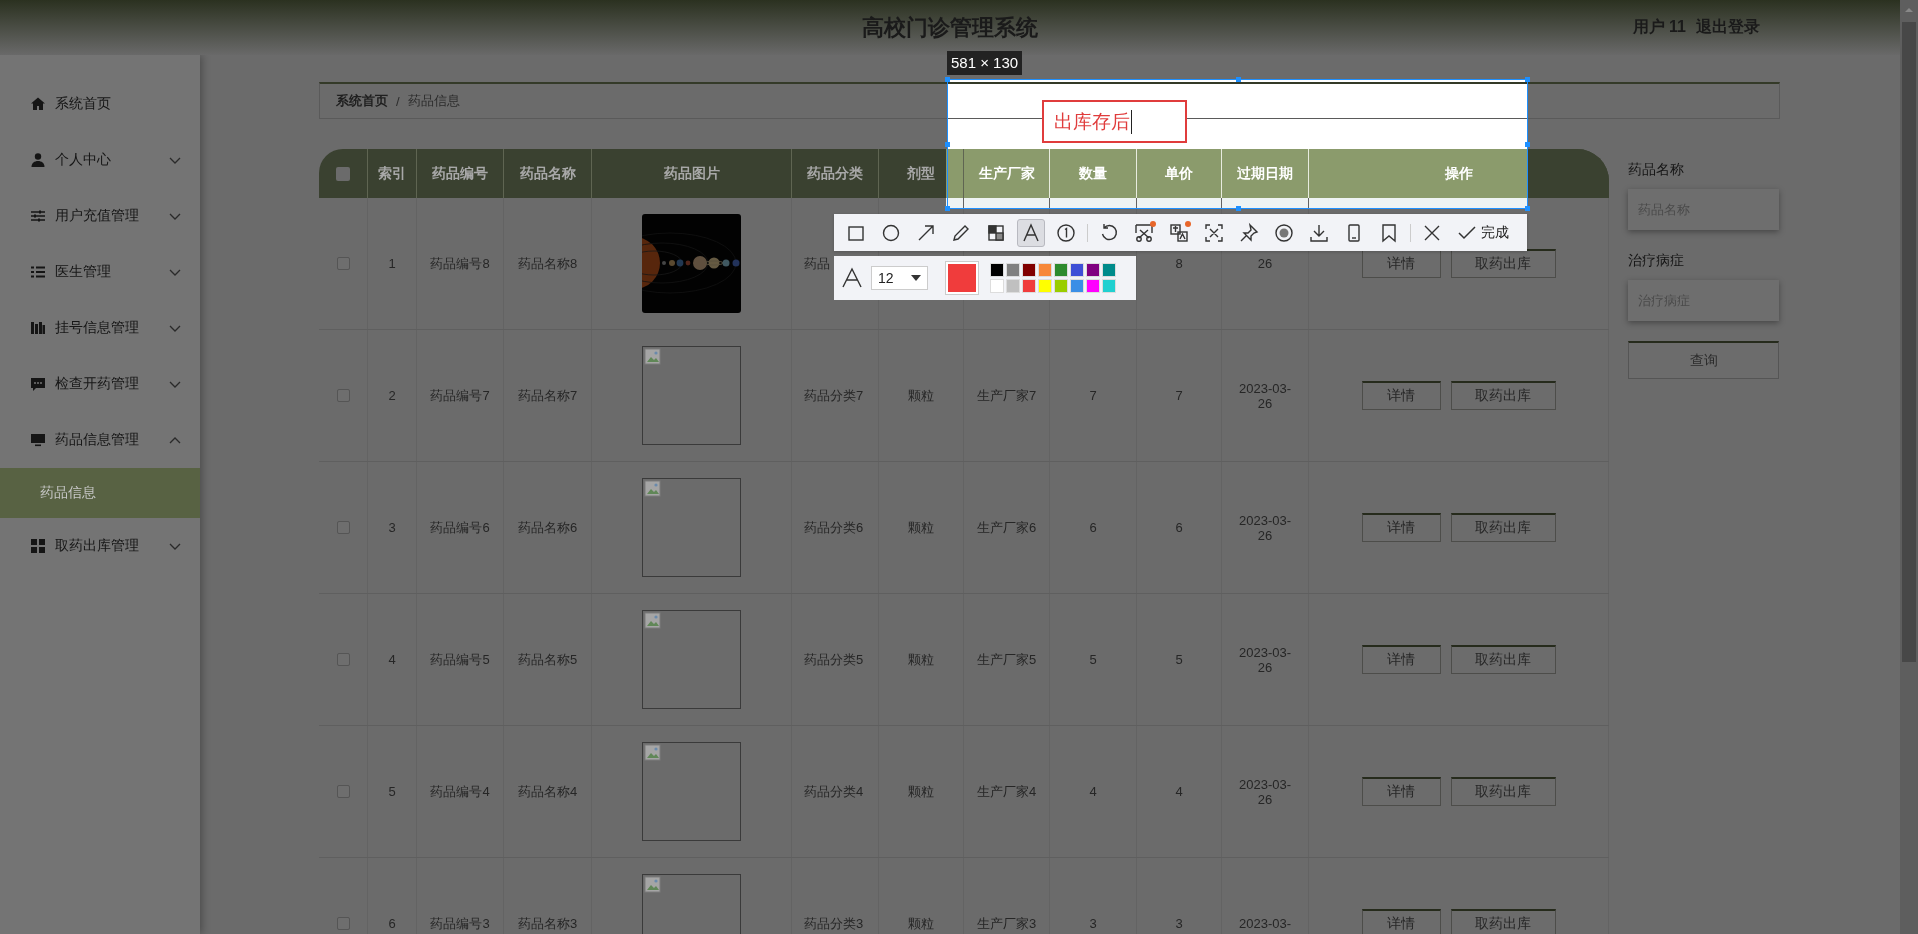  What do you see at coordinates (100, 493) in the screenshot?
I see `sidebar-subitem: 药品信息` at bounding box center [100, 493].